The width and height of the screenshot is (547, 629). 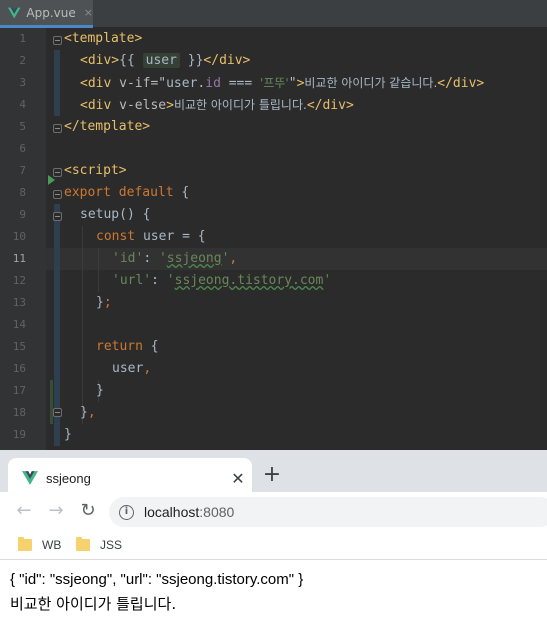 What do you see at coordinates (22, 60) in the screenshot?
I see `line-number: 2` at bounding box center [22, 60].